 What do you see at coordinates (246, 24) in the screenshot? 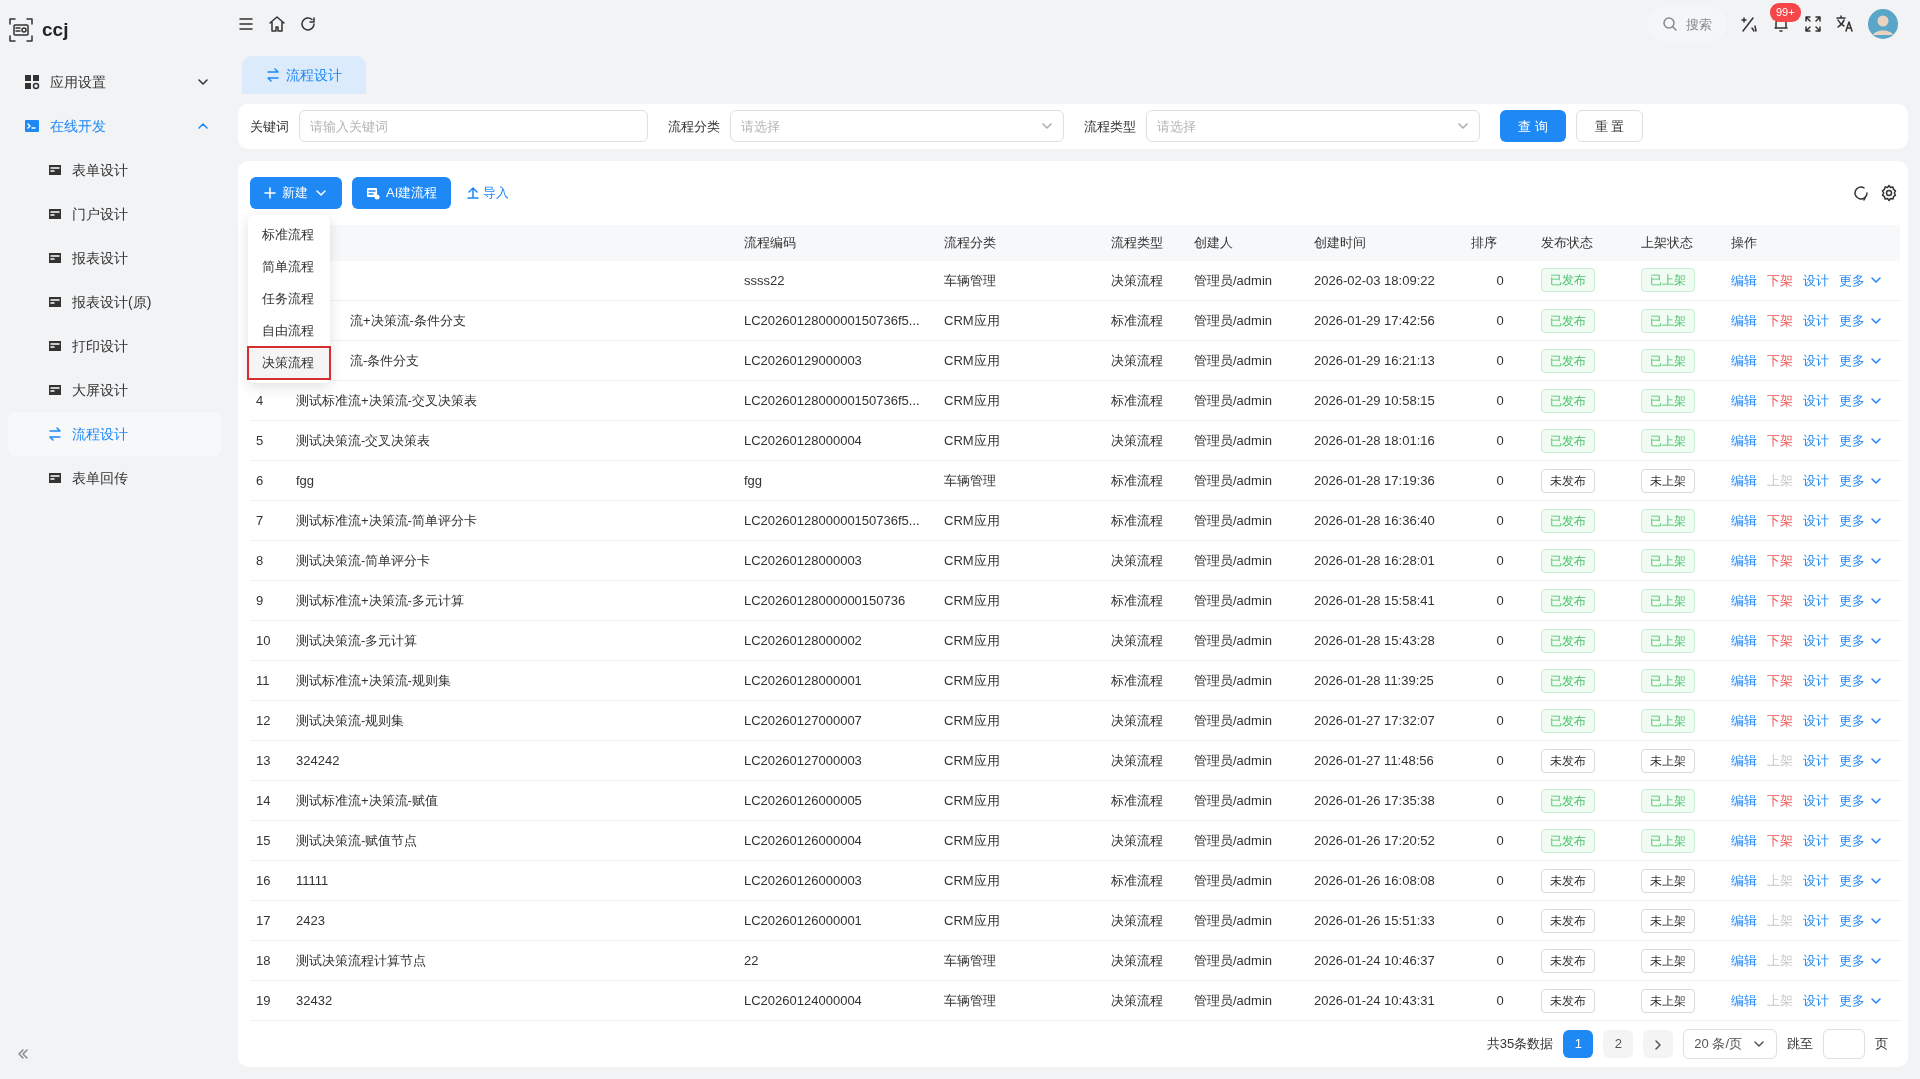
I see `menu-icon` at bounding box center [246, 24].